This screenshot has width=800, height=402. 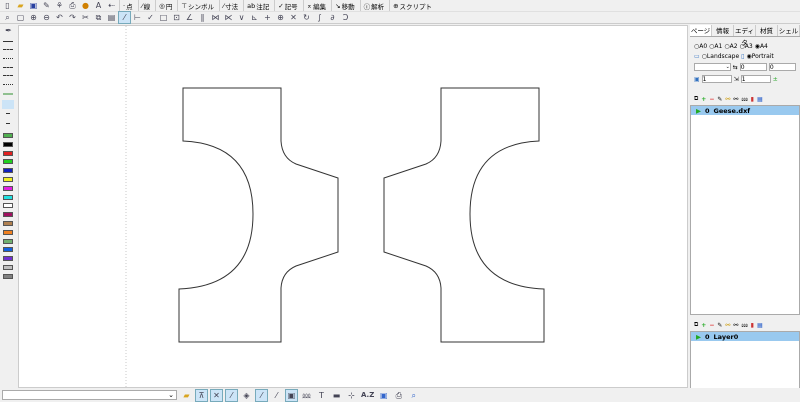 I want to click on font-icon: A, so click(x=98, y=5).